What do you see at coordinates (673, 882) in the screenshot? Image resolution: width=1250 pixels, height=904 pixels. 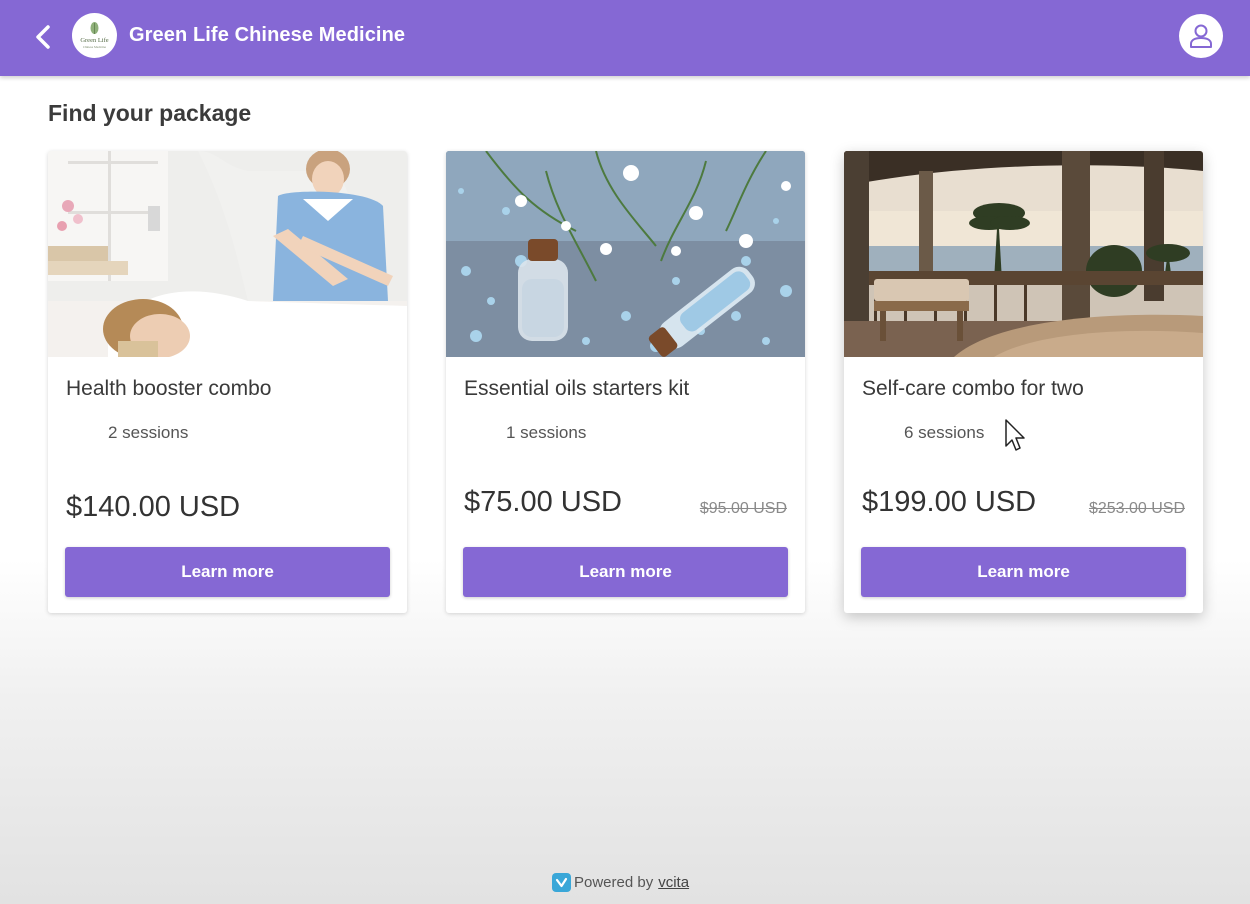 I see `vcita-link: vcita` at bounding box center [673, 882].